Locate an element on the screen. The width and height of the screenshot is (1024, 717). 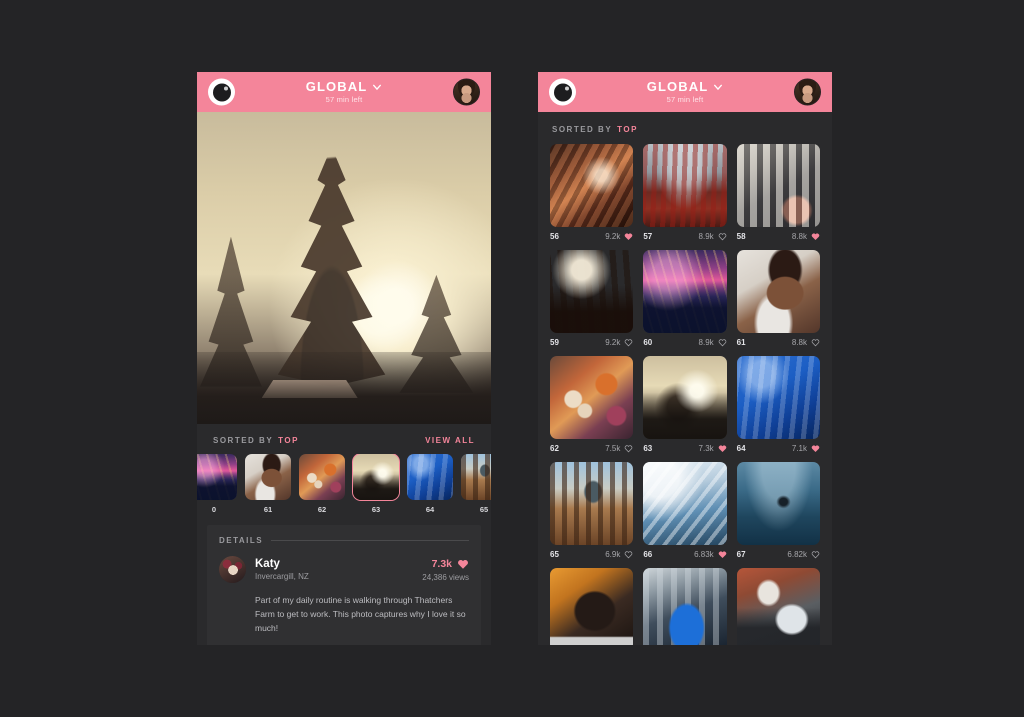
thumbnail-item: 65 is located at coordinates (476, 484).